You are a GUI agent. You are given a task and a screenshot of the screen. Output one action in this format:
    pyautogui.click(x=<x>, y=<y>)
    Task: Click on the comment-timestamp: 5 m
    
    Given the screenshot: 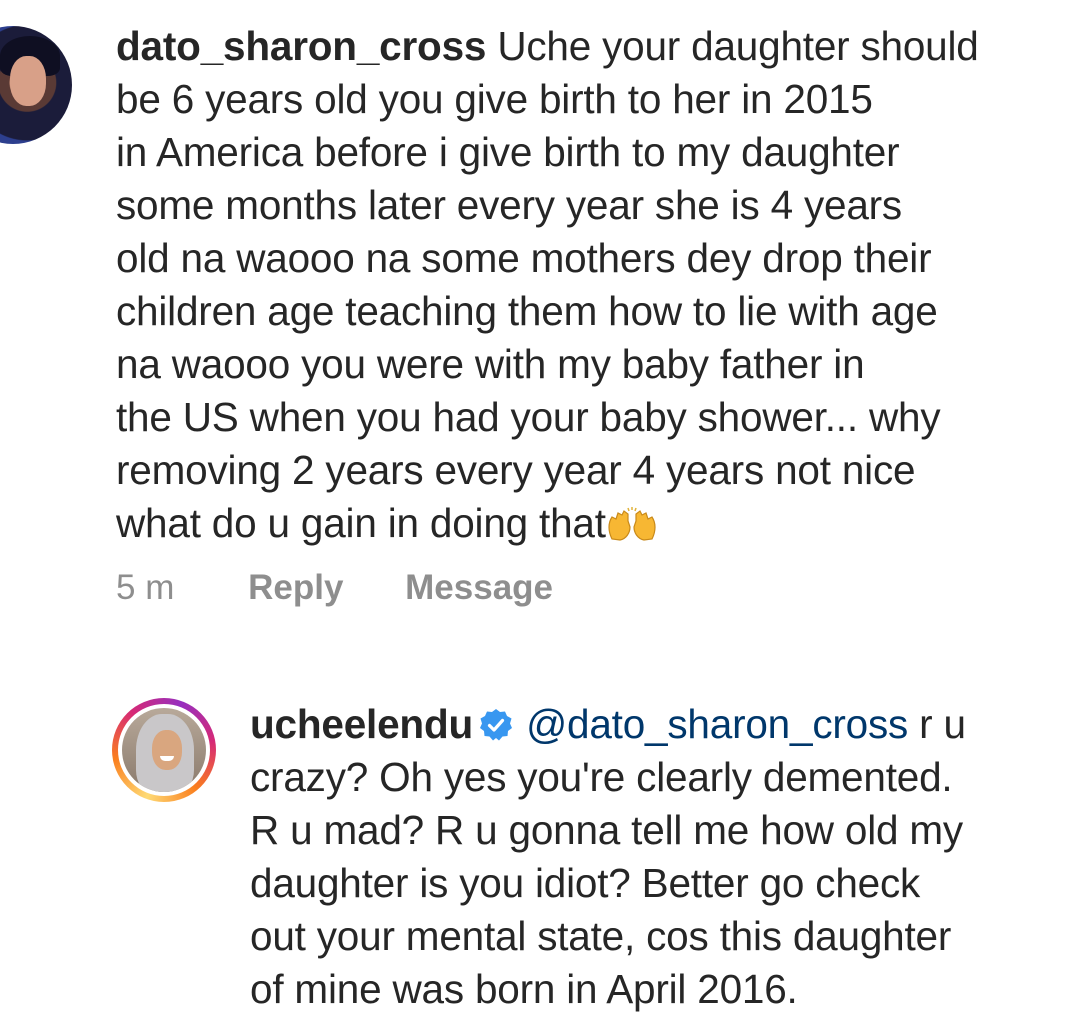 What is the action you would take?
    pyautogui.click(x=145, y=587)
    